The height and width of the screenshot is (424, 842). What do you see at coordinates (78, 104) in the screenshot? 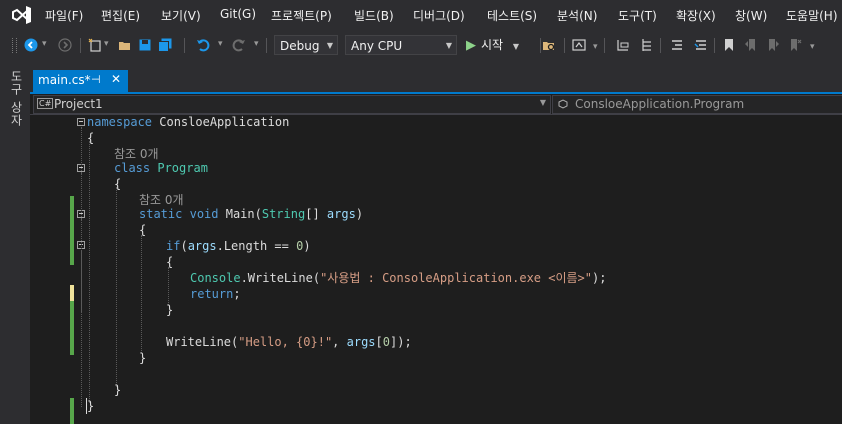
I see `project-name: Project1` at bounding box center [78, 104].